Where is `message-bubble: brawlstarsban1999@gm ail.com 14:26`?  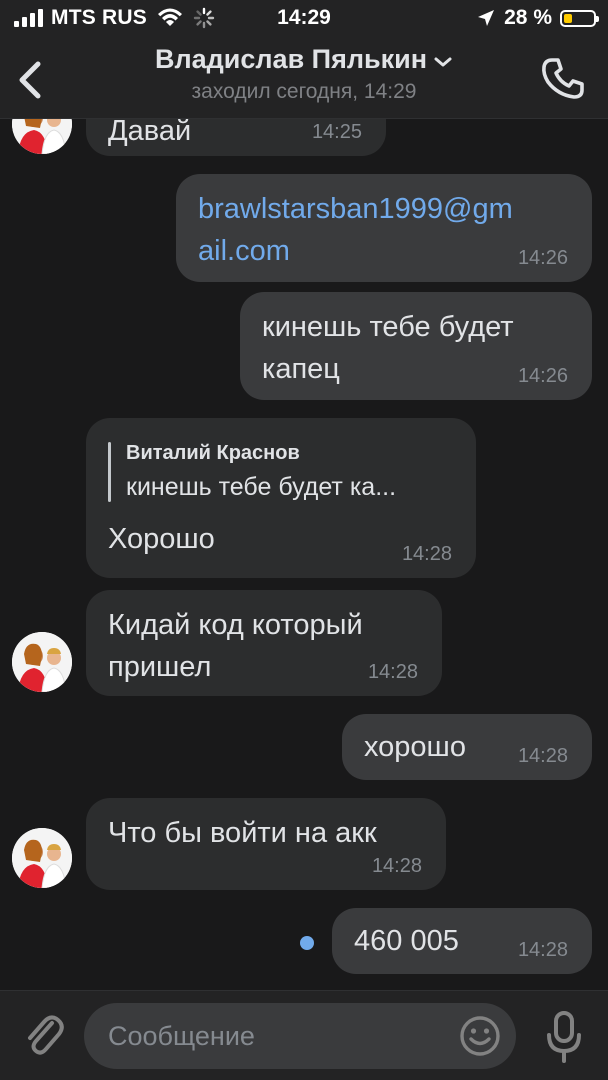
message-bubble: brawlstarsban1999@gm ail.com 14:26 is located at coordinates (384, 228).